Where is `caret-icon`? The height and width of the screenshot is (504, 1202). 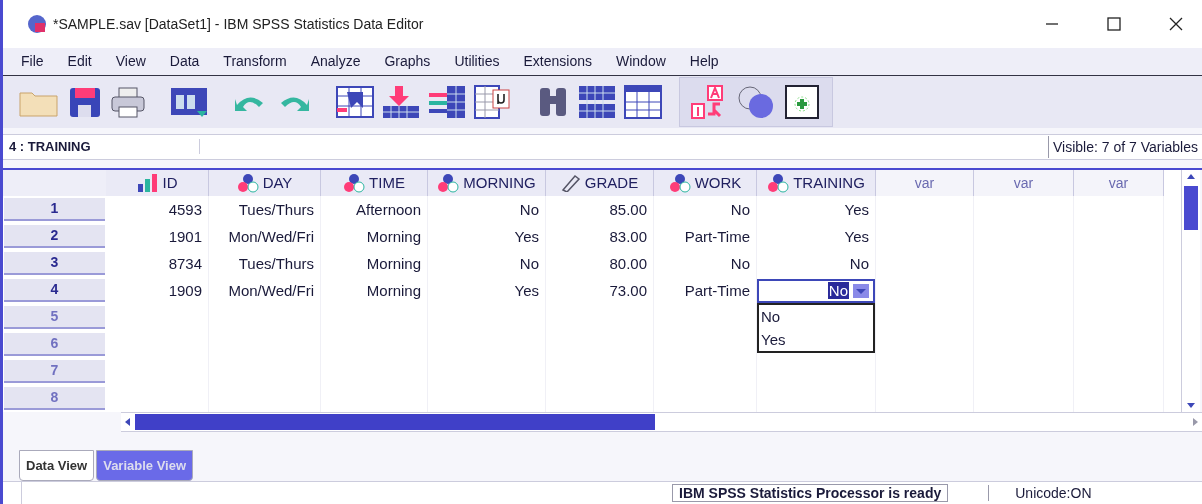
caret-icon is located at coordinates (861, 290).